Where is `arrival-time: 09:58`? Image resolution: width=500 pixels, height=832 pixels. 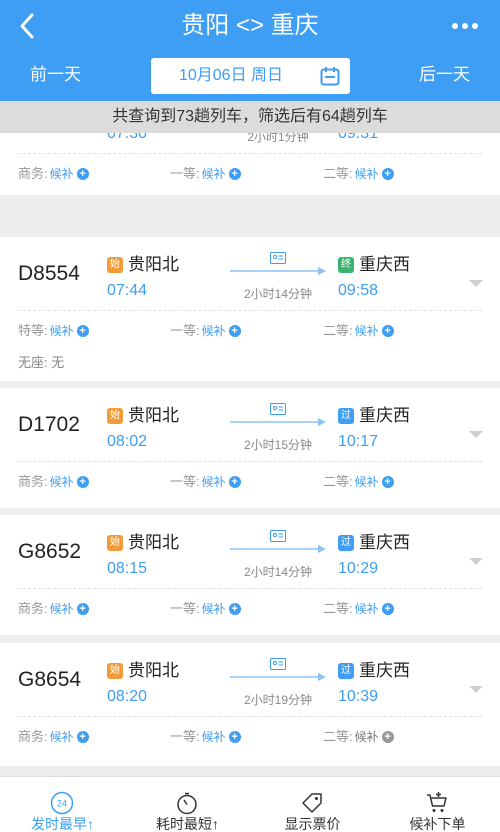
arrival-time: 09:58 is located at coordinates (358, 290).